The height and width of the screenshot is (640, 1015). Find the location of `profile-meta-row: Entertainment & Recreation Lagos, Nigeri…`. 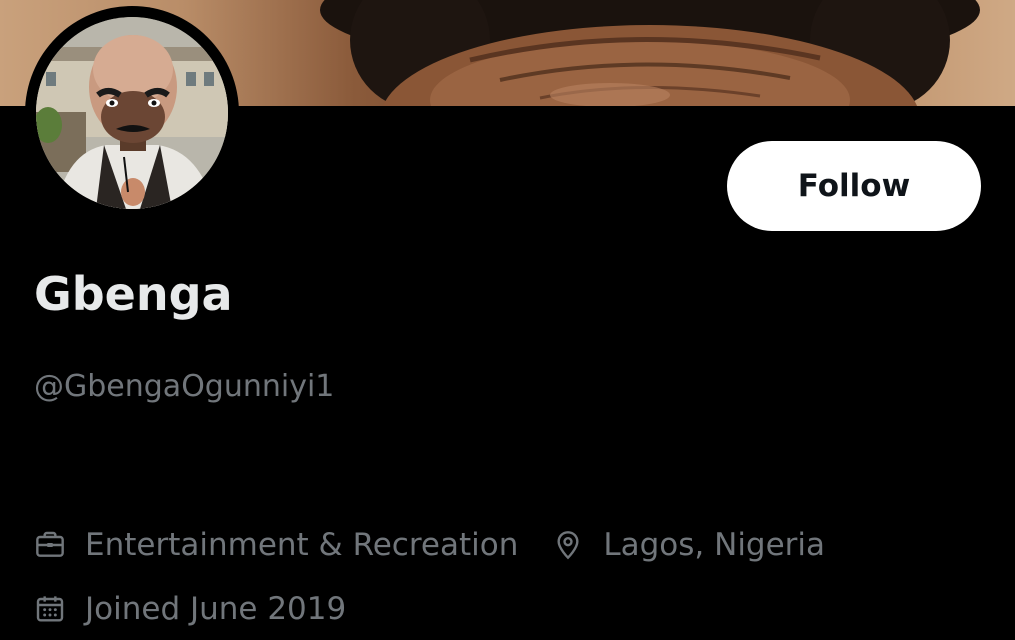

profile-meta-row: Entertainment & Recreation Lagos, Nigeri… is located at coordinates (429, 545).